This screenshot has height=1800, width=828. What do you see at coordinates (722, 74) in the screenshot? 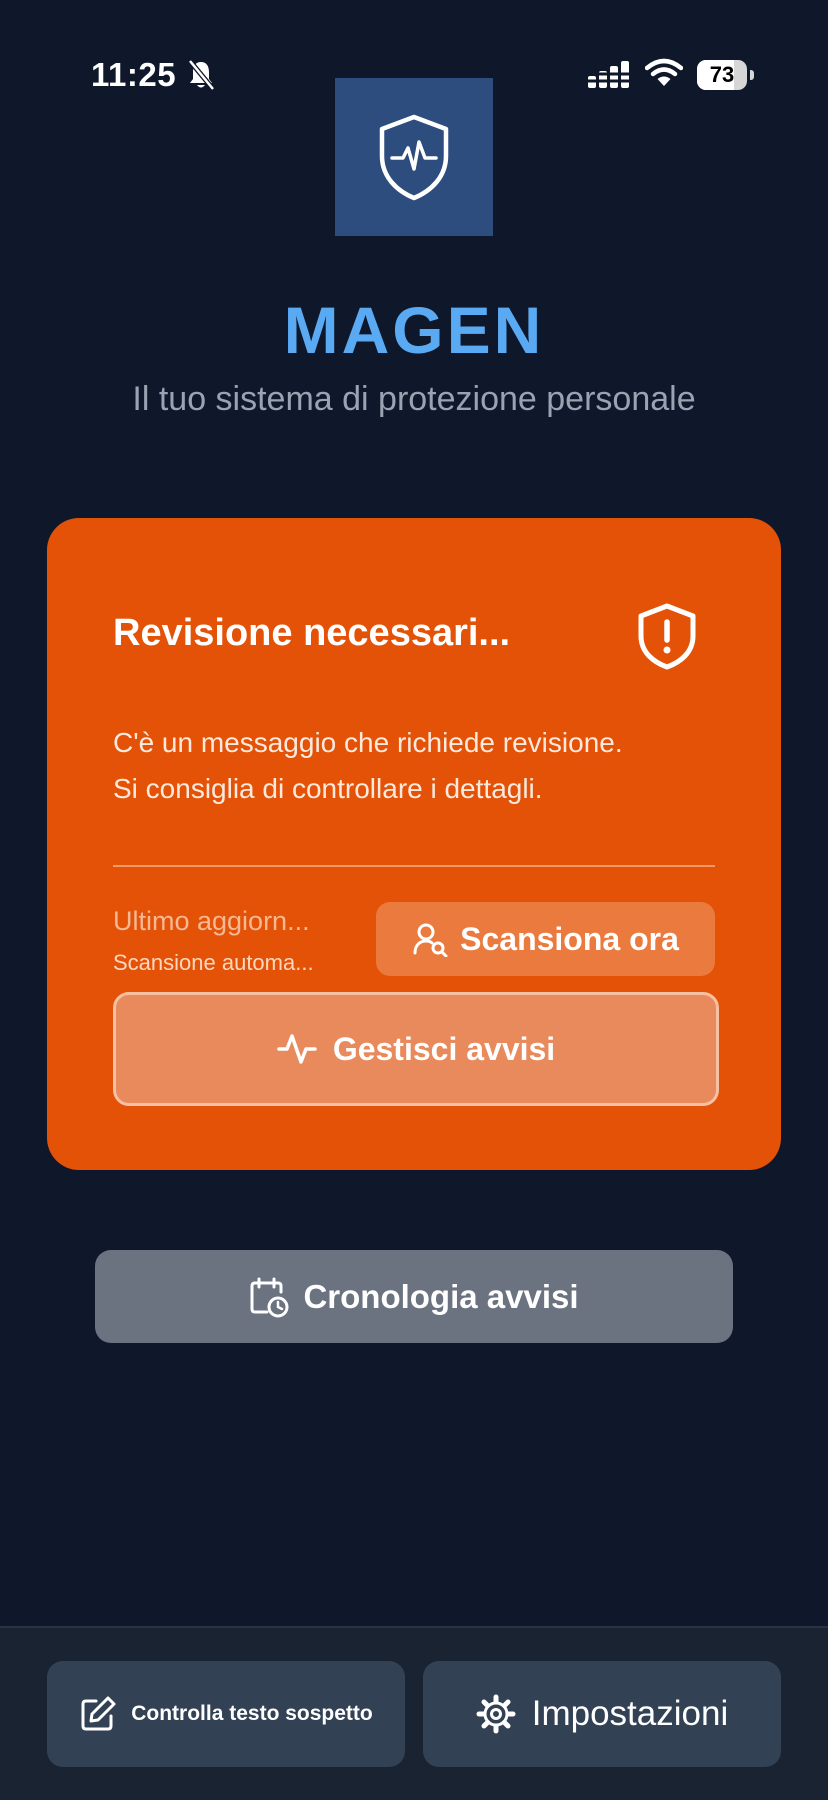
I see `battery-percent: 73` at bounding box center [722, 74].